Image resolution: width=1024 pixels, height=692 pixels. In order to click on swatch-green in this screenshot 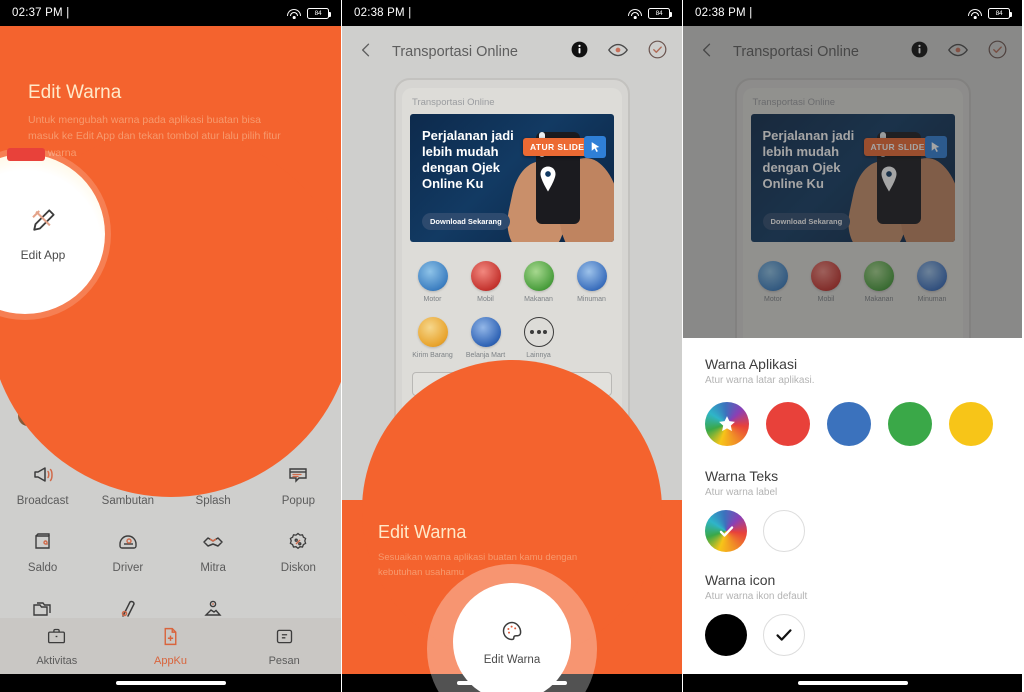, I will do `click(910, 424)`.